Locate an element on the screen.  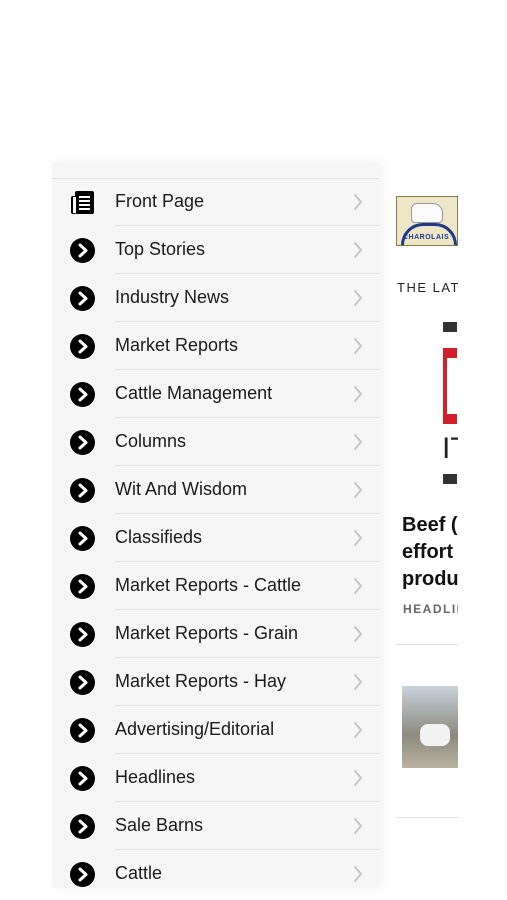
menu-item-label: Cattle Management is located at coordinates (194, 393).